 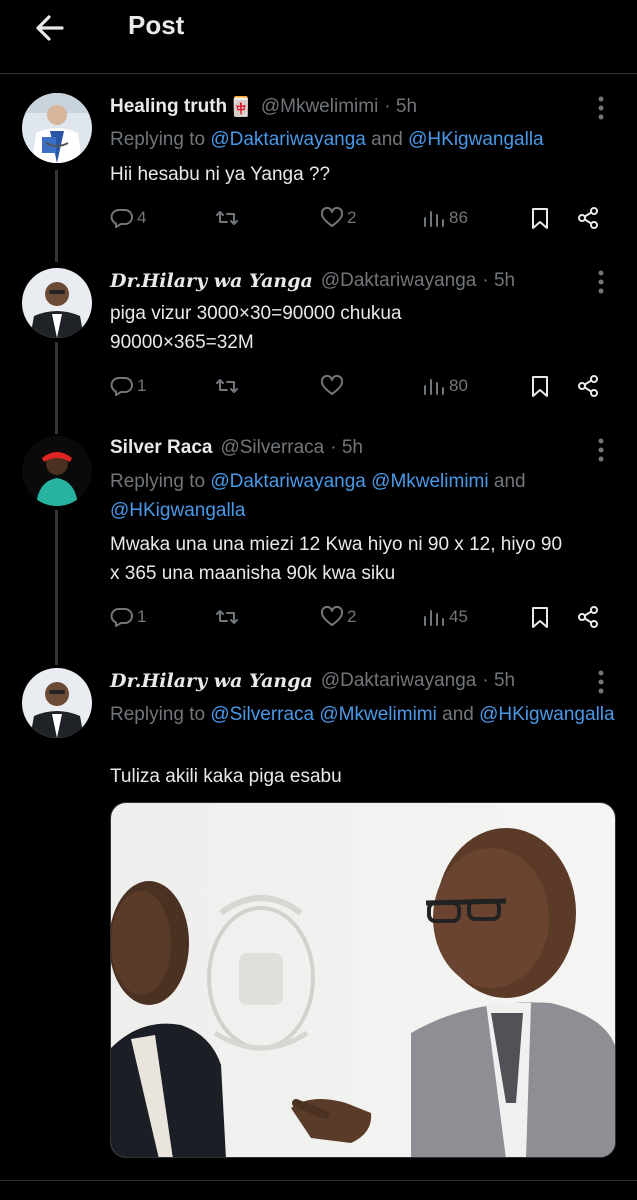 What do you see at coordinates (445, 617) in the screenshot?
I see `views-button: 45` at bounding box center [445, 617].